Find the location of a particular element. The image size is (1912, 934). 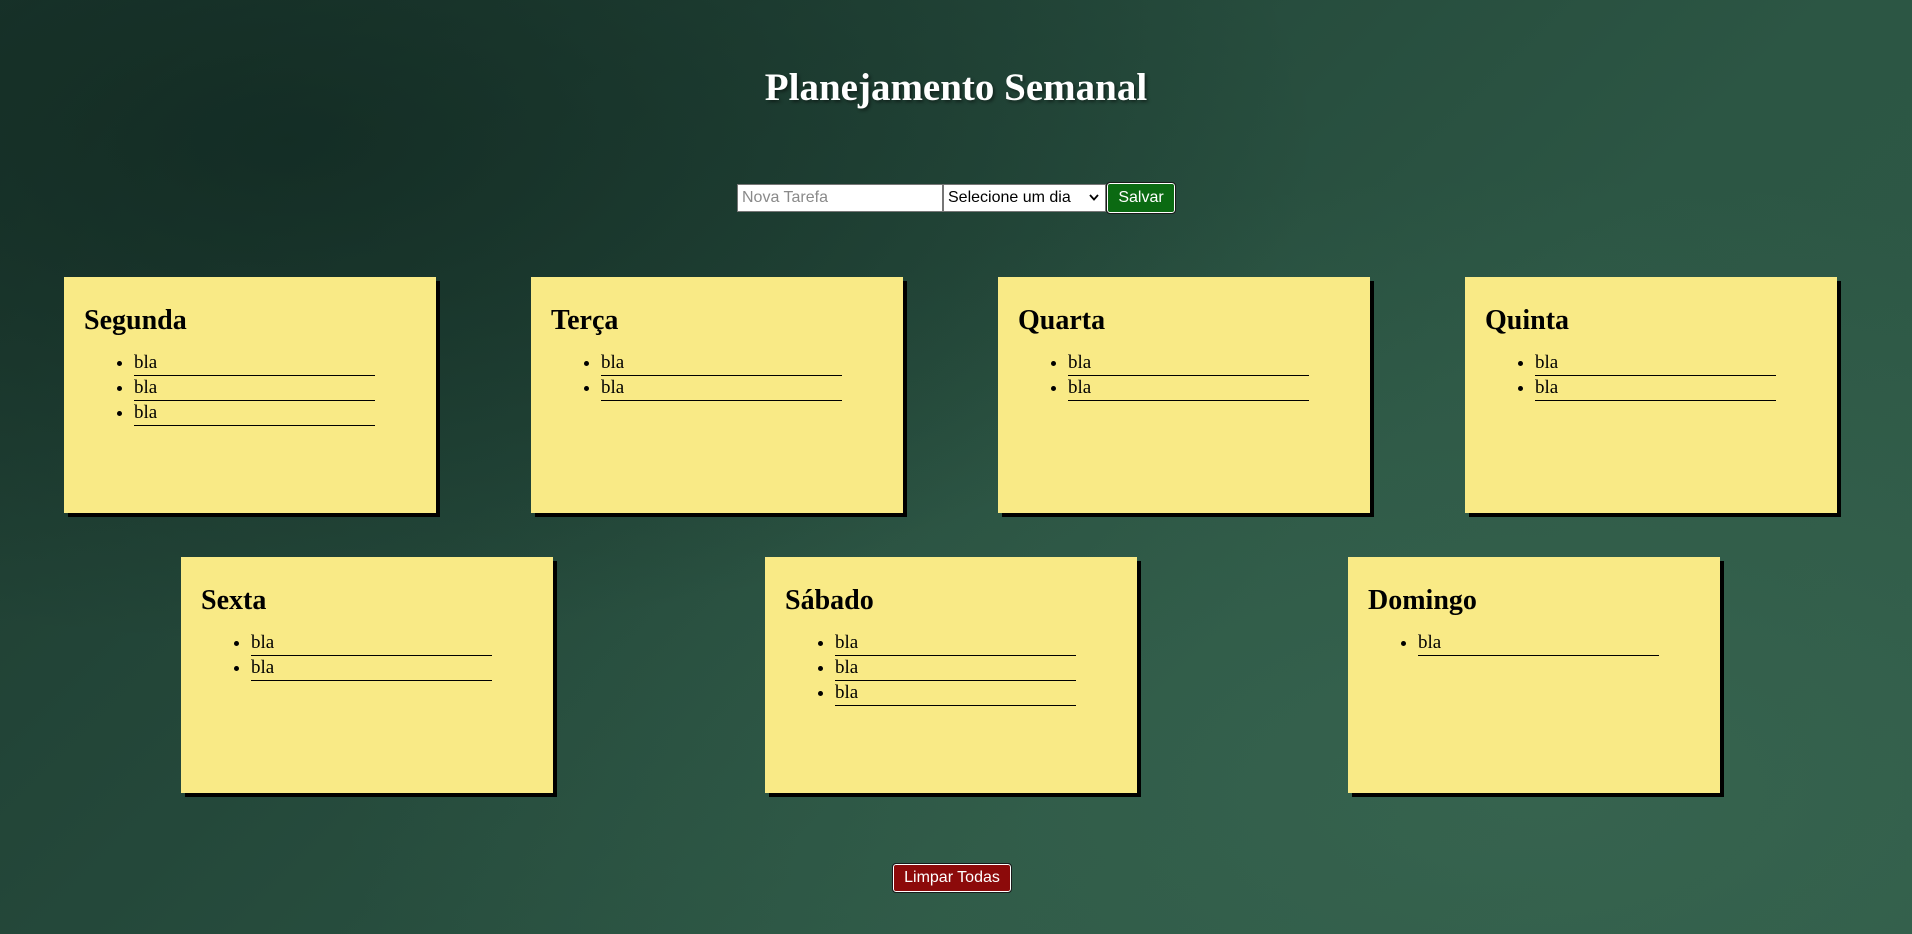

day-card-quinta: Quinta bla bla is located at coordinates (1651, 395).